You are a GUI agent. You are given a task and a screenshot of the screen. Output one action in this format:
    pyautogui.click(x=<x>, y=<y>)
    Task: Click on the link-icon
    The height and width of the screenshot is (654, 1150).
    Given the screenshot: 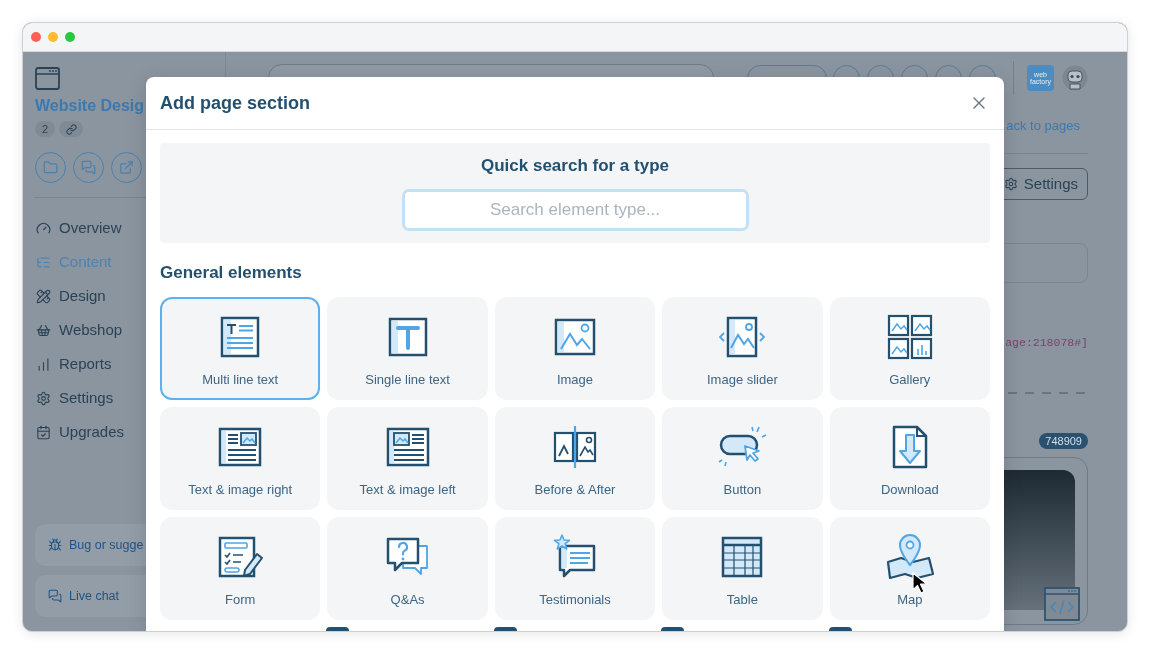 What is the action you would take?
    pyautogui.click(x=71, y=129)
    